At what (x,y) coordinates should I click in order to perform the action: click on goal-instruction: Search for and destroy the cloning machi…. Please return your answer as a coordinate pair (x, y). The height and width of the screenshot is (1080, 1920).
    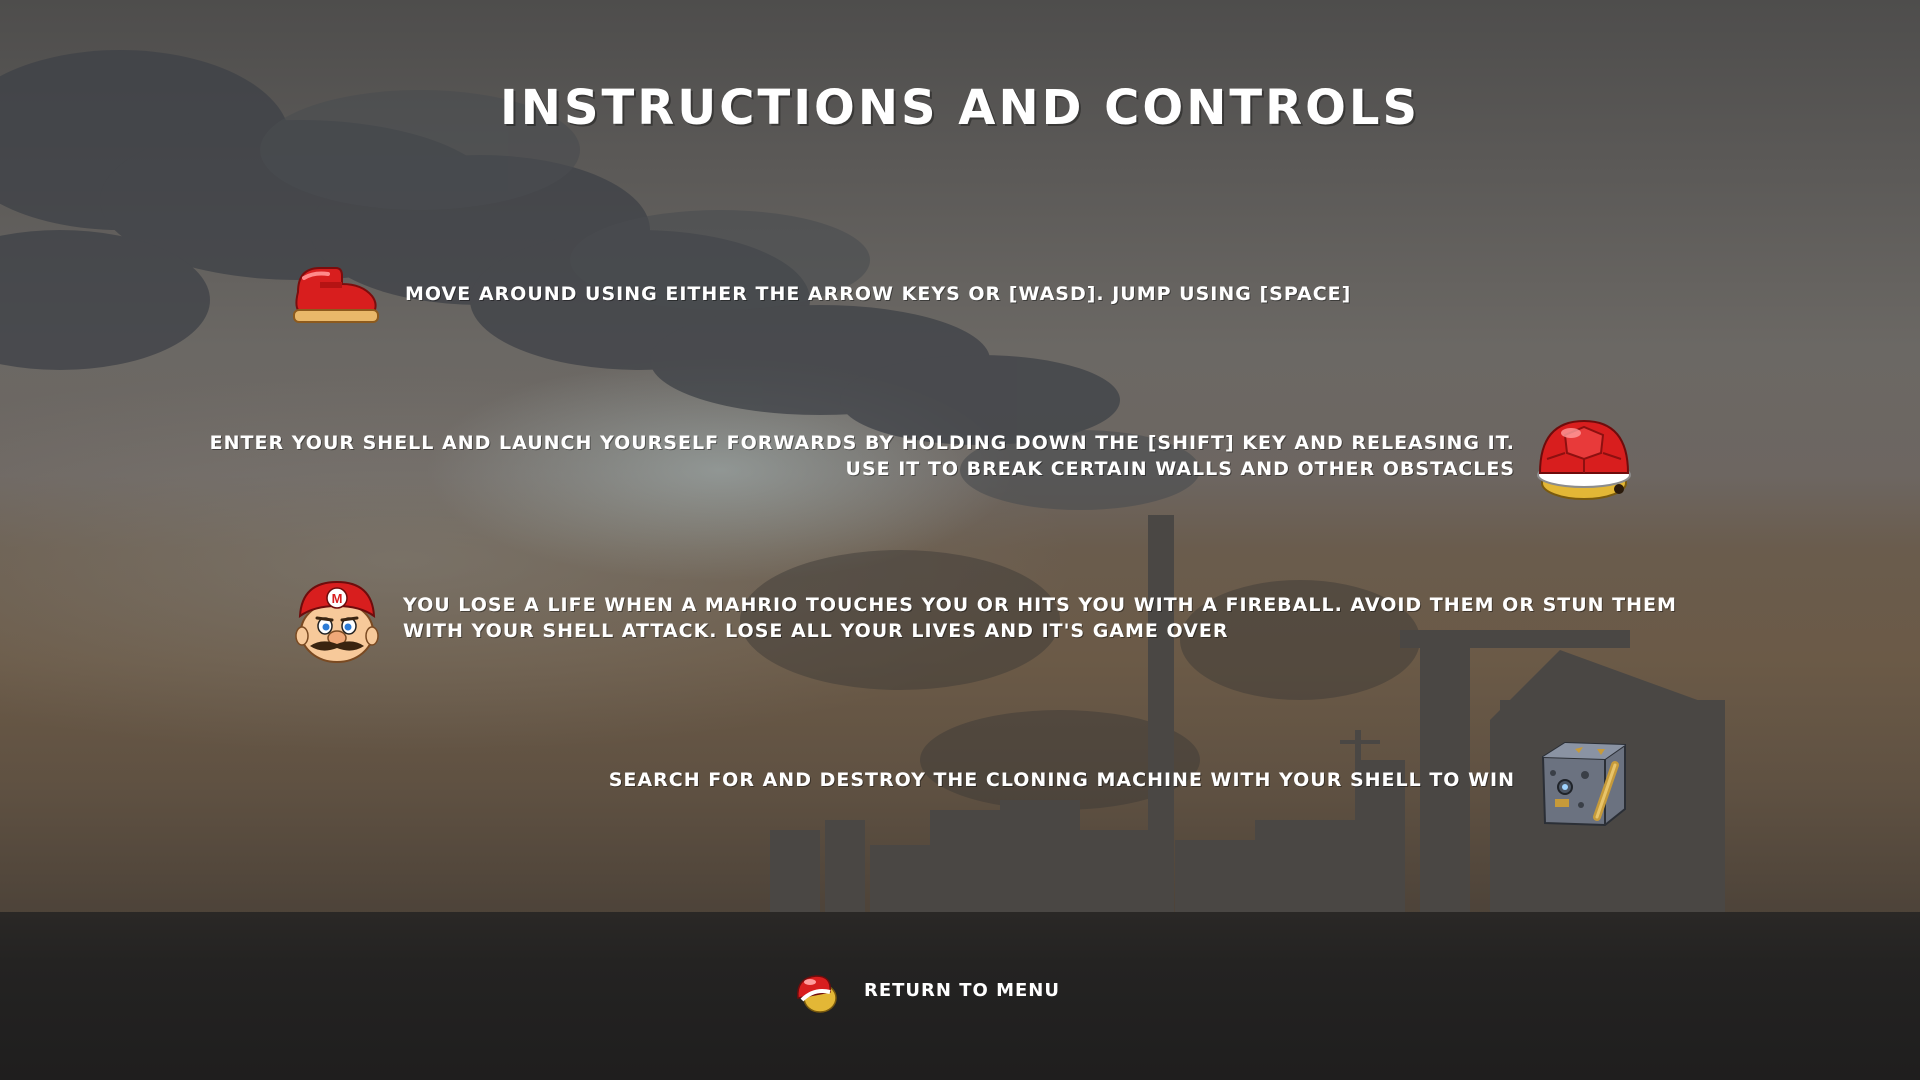
    Looking at the image, I should click on (1062, 780).